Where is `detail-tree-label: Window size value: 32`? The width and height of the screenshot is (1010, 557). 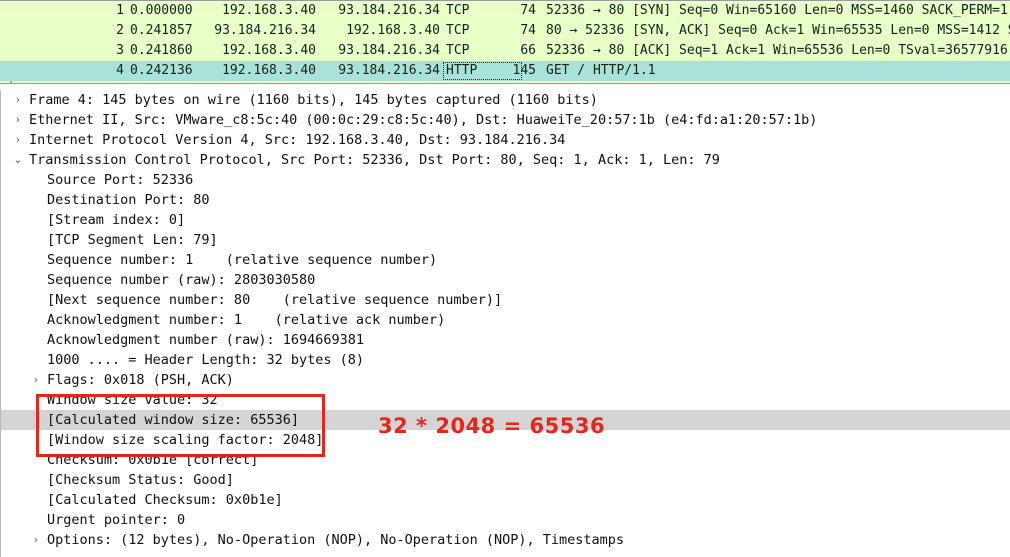 detail-tree-label: Window size value: 32 is located at coordinates (132, 400).